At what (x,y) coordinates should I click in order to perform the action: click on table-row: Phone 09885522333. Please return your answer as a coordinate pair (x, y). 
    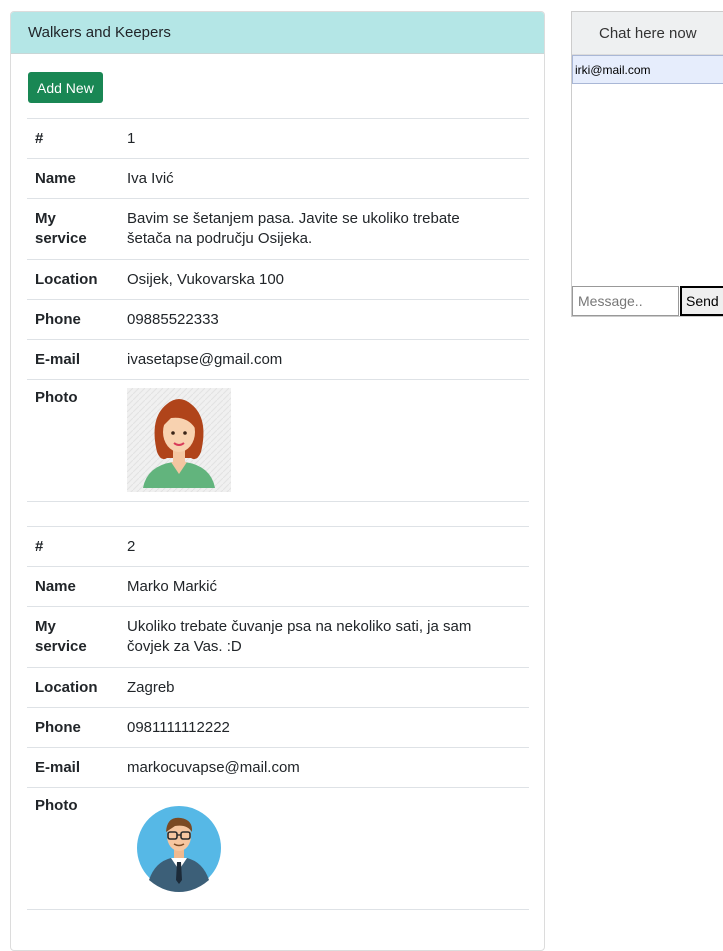
    Looking at the image, I should click on (278, 319).